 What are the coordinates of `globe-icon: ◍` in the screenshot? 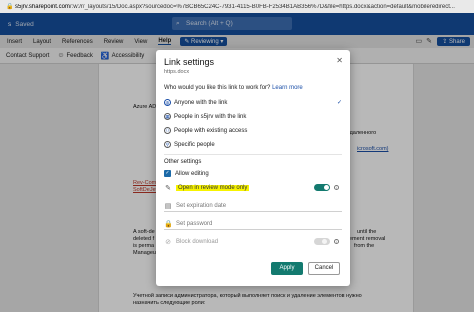 It's located at (167, 102).